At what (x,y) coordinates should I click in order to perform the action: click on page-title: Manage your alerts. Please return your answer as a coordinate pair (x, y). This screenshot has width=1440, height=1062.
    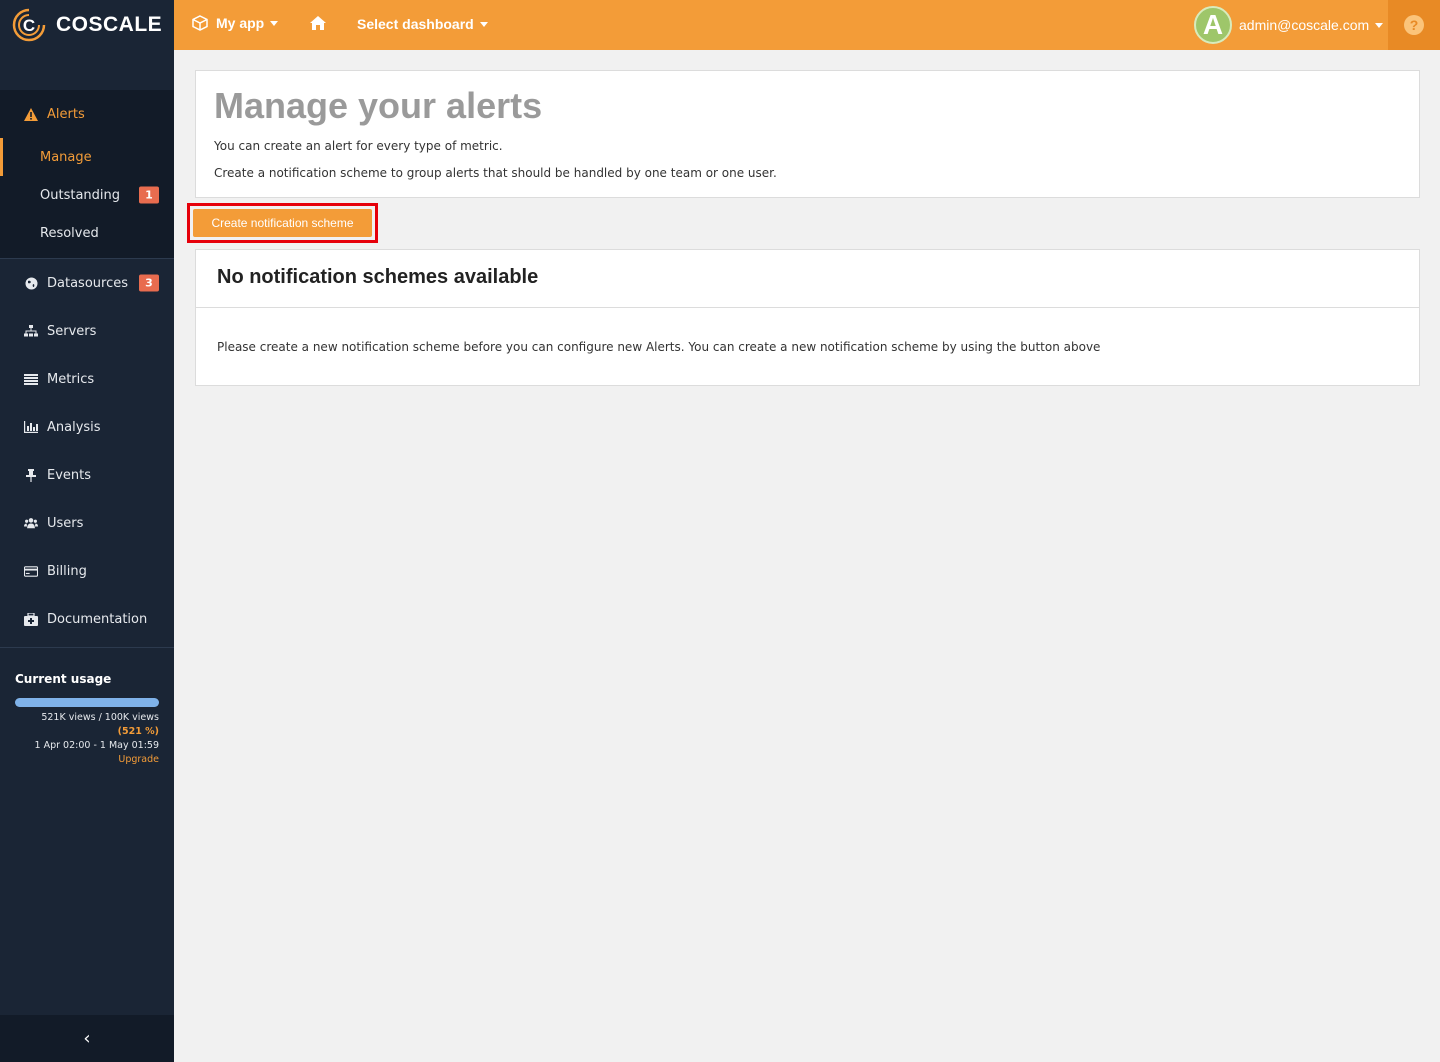
    Looking at the image, I should click on (378, 105).